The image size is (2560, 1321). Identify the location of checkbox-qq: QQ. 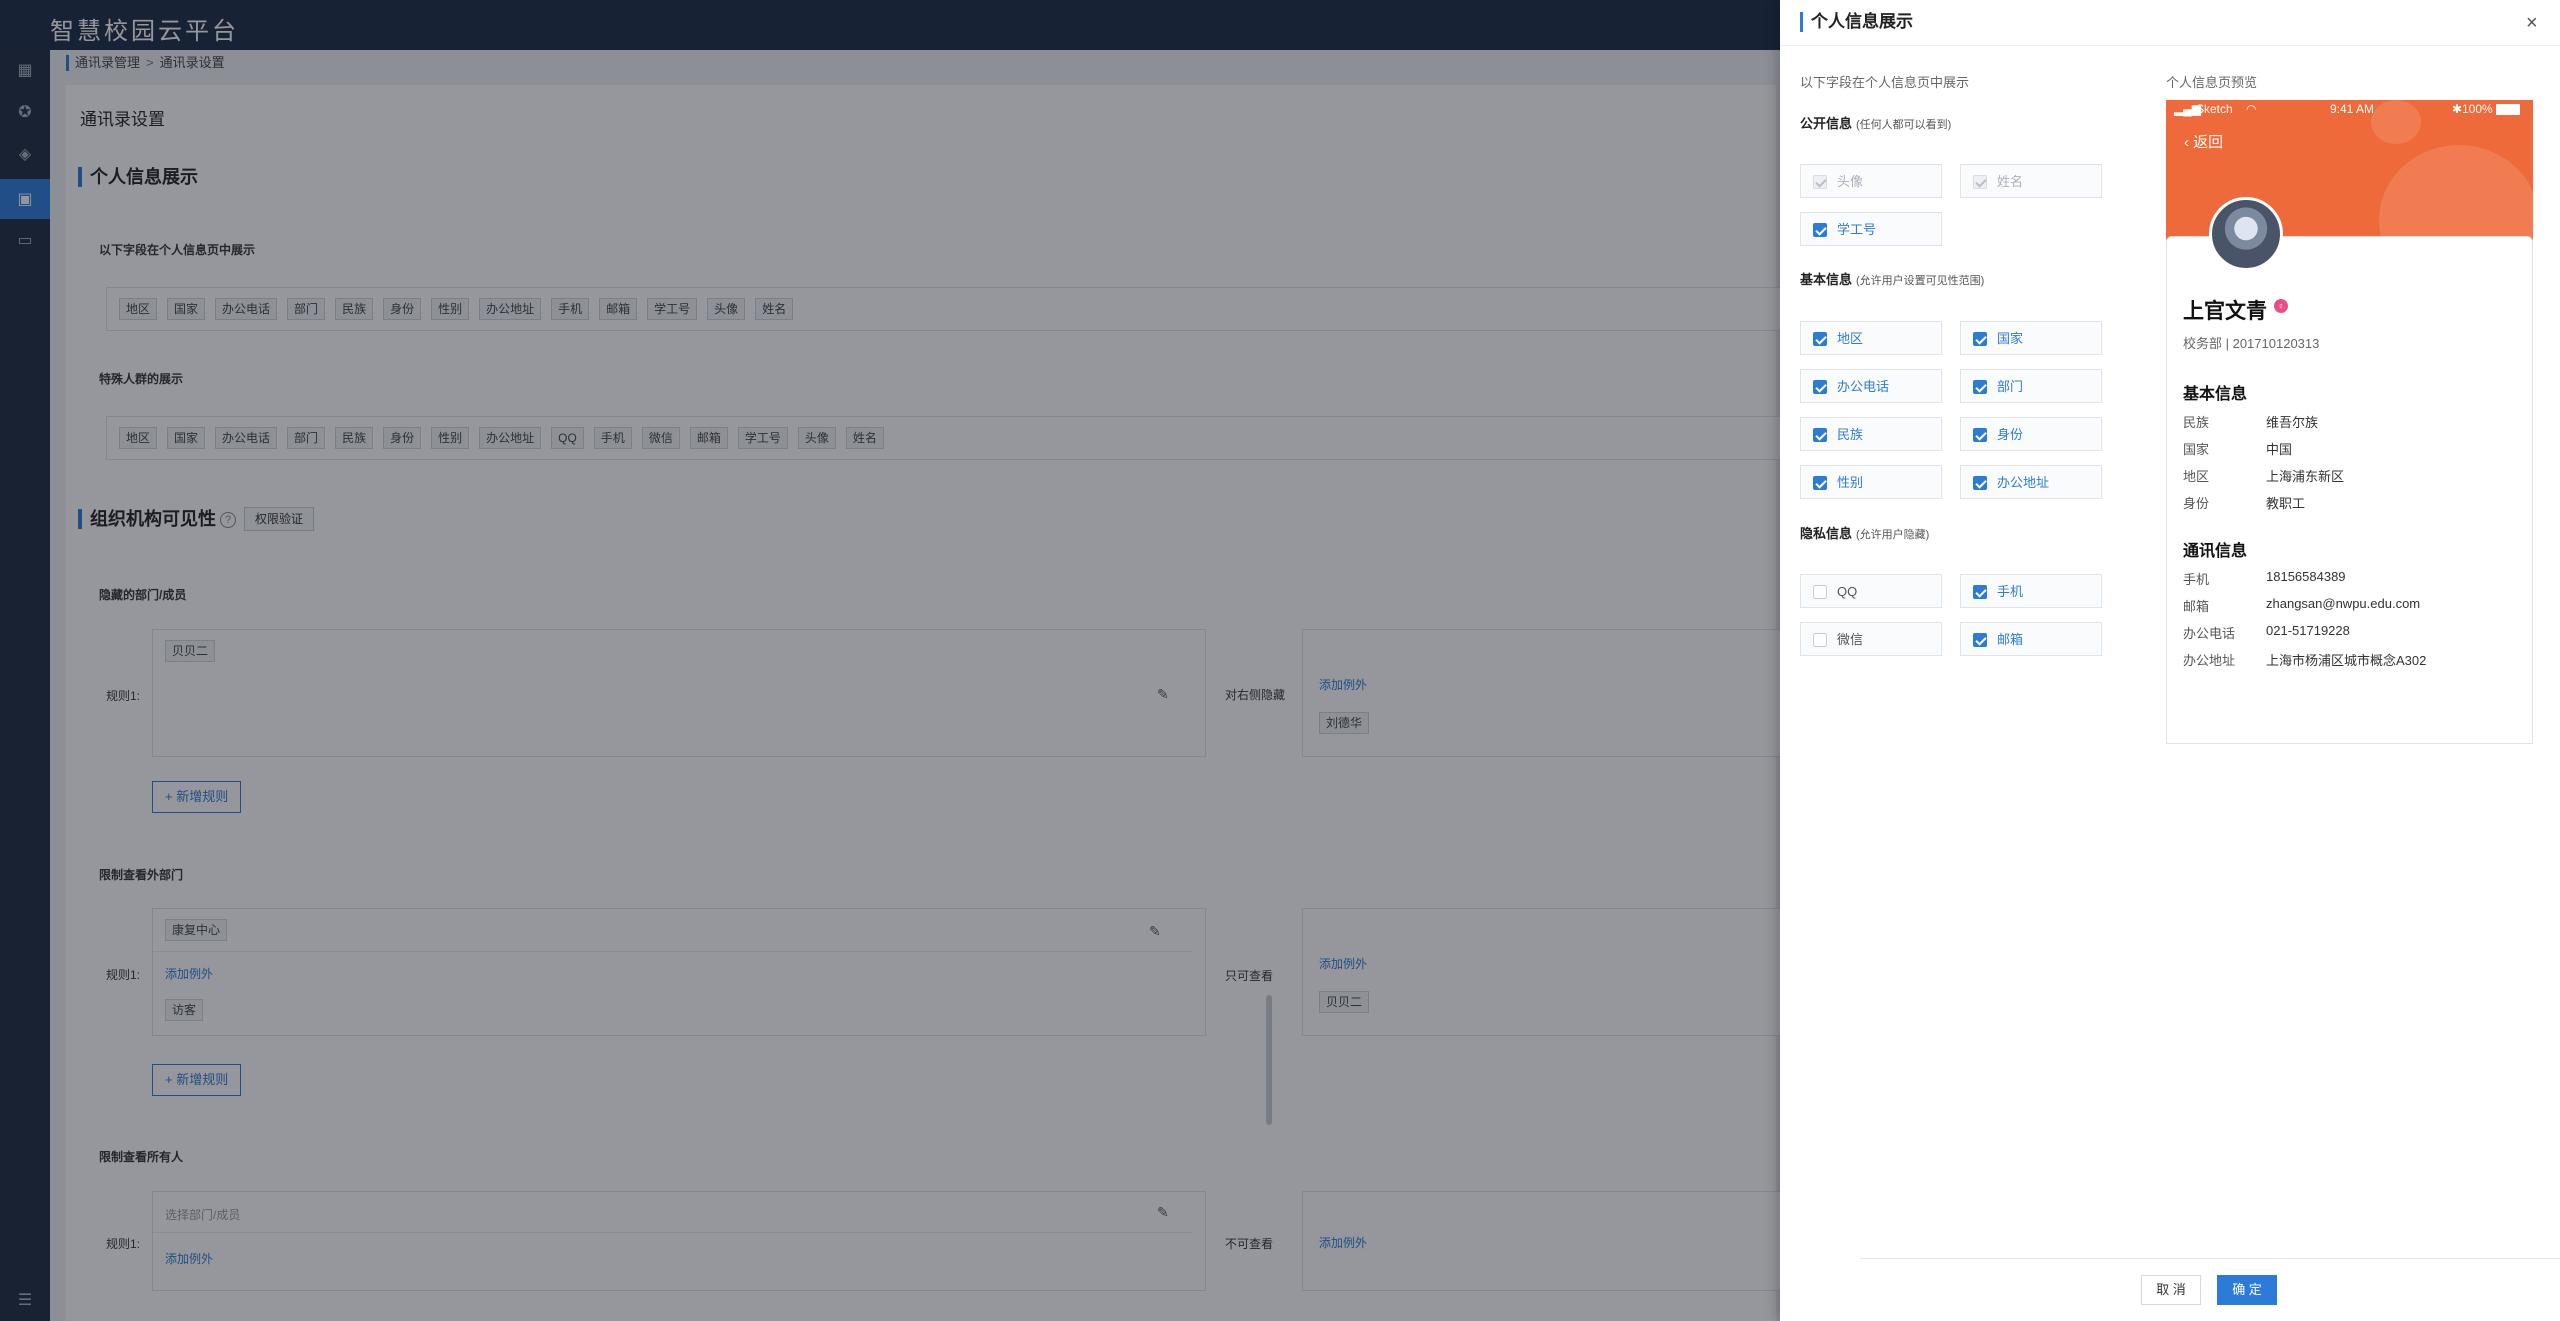
(1871, 591).